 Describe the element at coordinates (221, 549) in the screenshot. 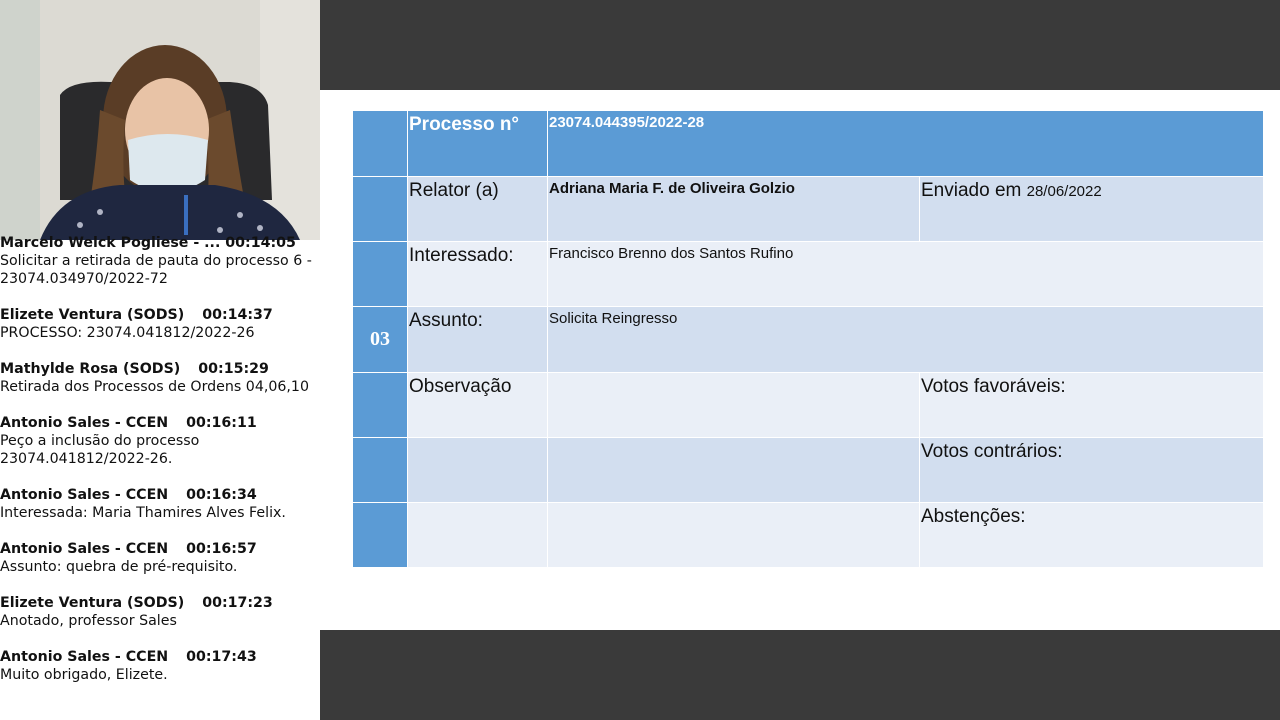

I see `chat-time: 00:16:57` at that location.